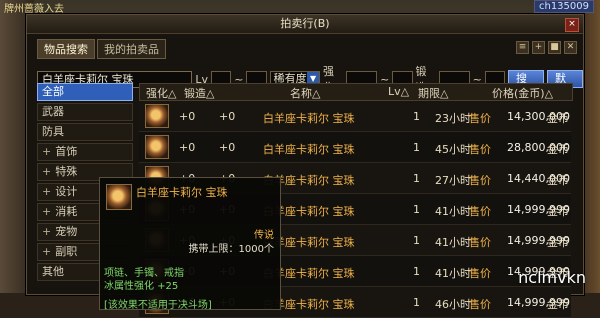 This screenshot has height=318, width=600. Describe the element at coordinates (522, 93) in the screenshot. I see `header-price: 价格(金币)△` at that location.